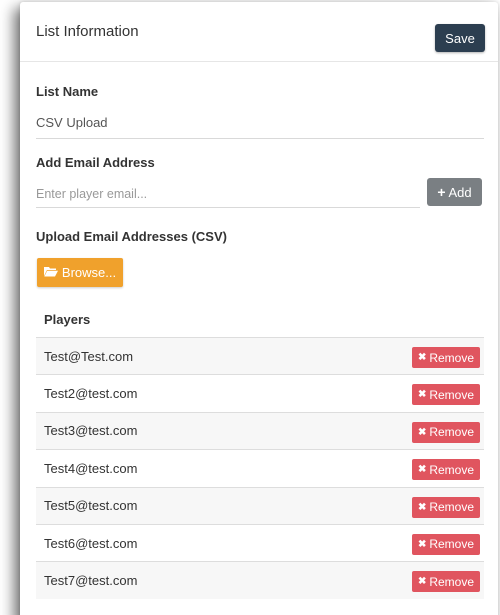 The width and height of the screenshot is (500, 615). I want to click on table-row: Test@Test.com ✖ Remove, so click(260, 356).